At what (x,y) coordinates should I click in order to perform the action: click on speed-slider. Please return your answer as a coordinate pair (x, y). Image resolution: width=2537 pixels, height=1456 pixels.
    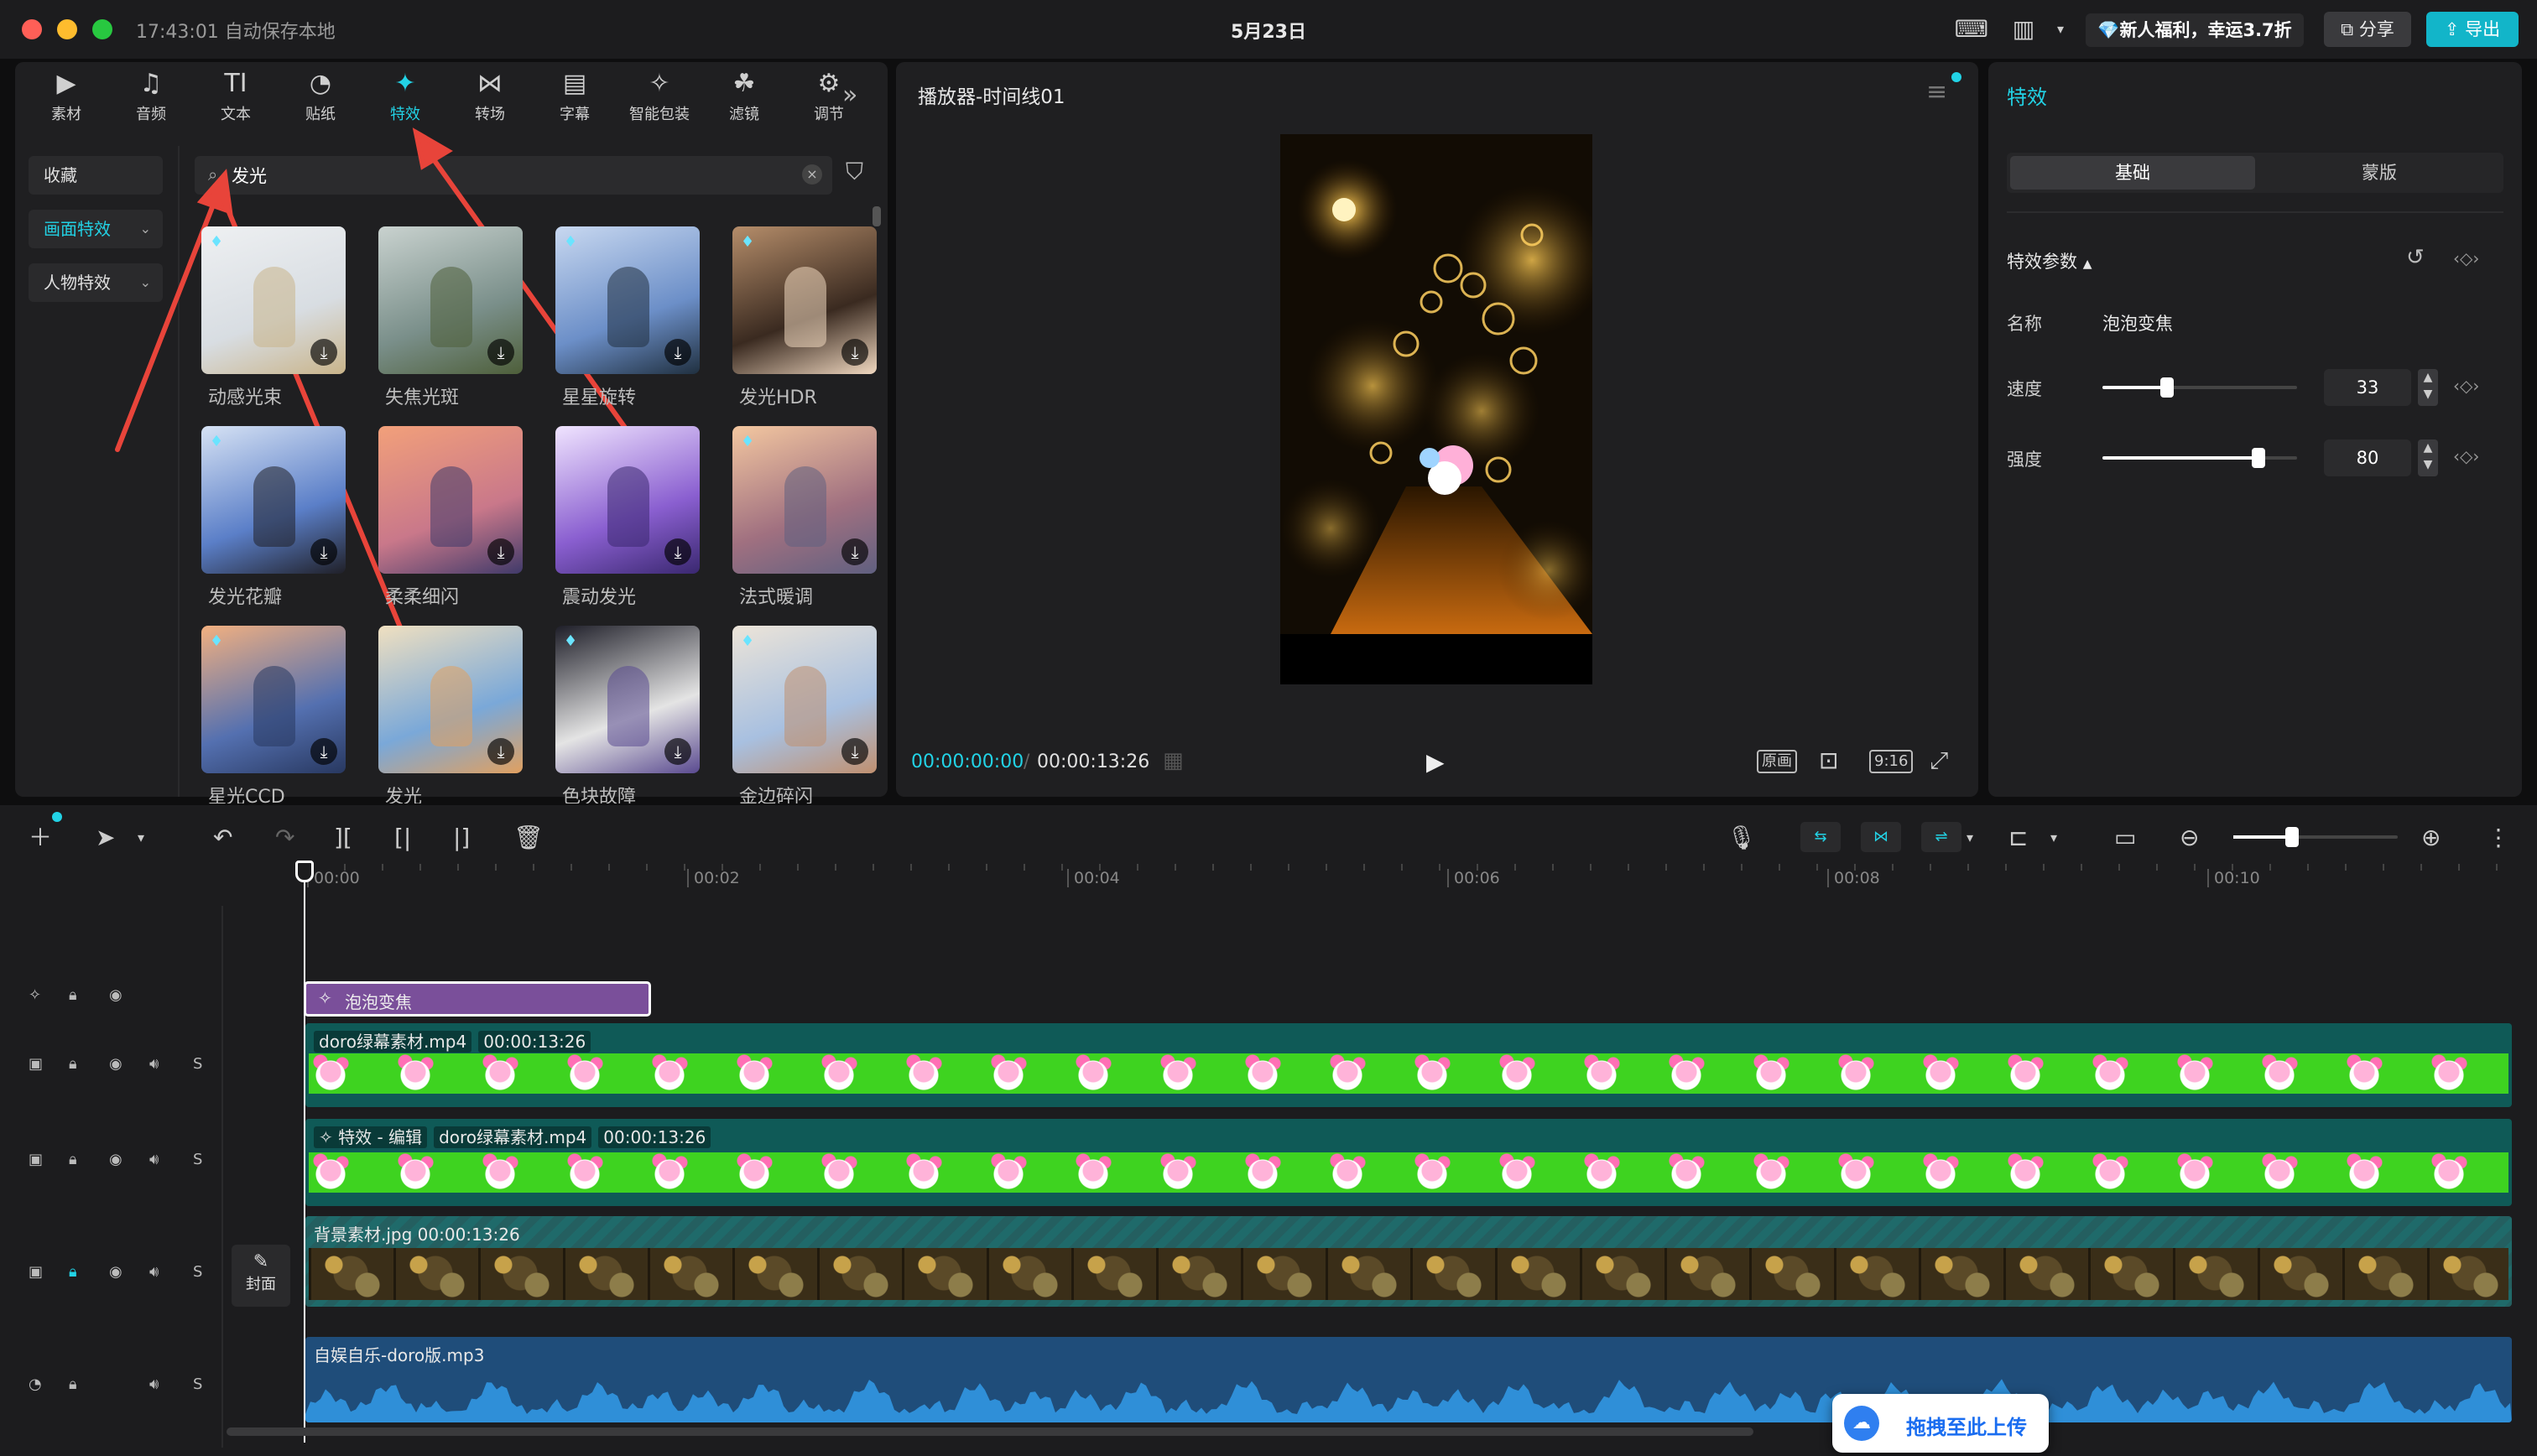
    Looking at the image, I should click on (2199, 387).